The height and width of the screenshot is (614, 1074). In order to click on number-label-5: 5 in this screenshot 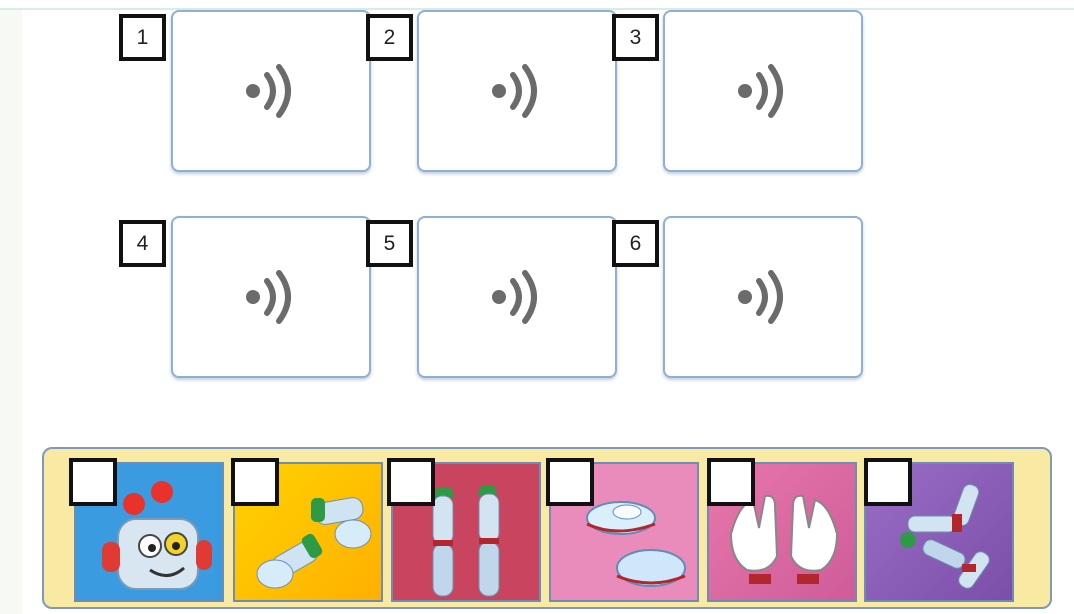, I will do `click(389, 243)`.